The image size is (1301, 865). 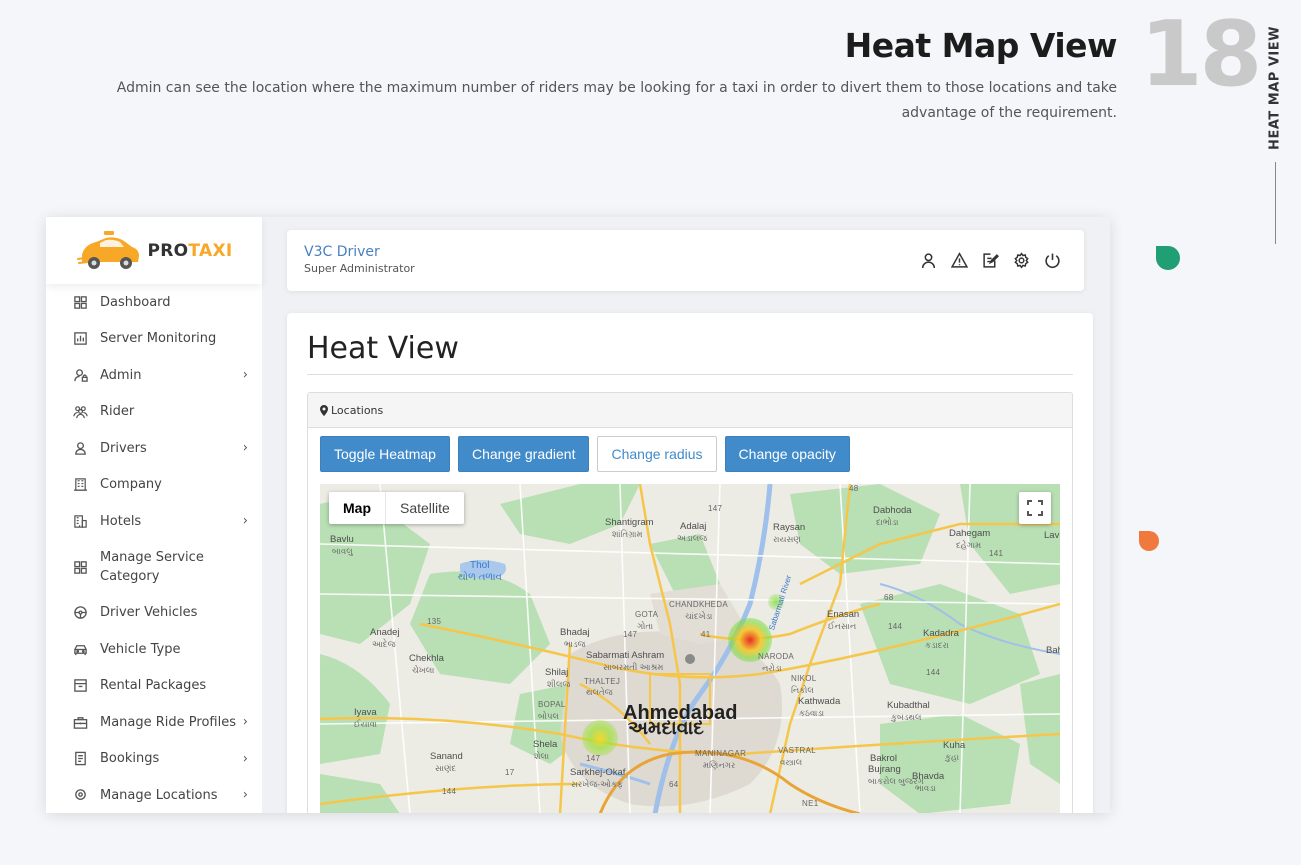 I want to click on place-label: શાંતિગ્રામ, so click(x=627, y=534).